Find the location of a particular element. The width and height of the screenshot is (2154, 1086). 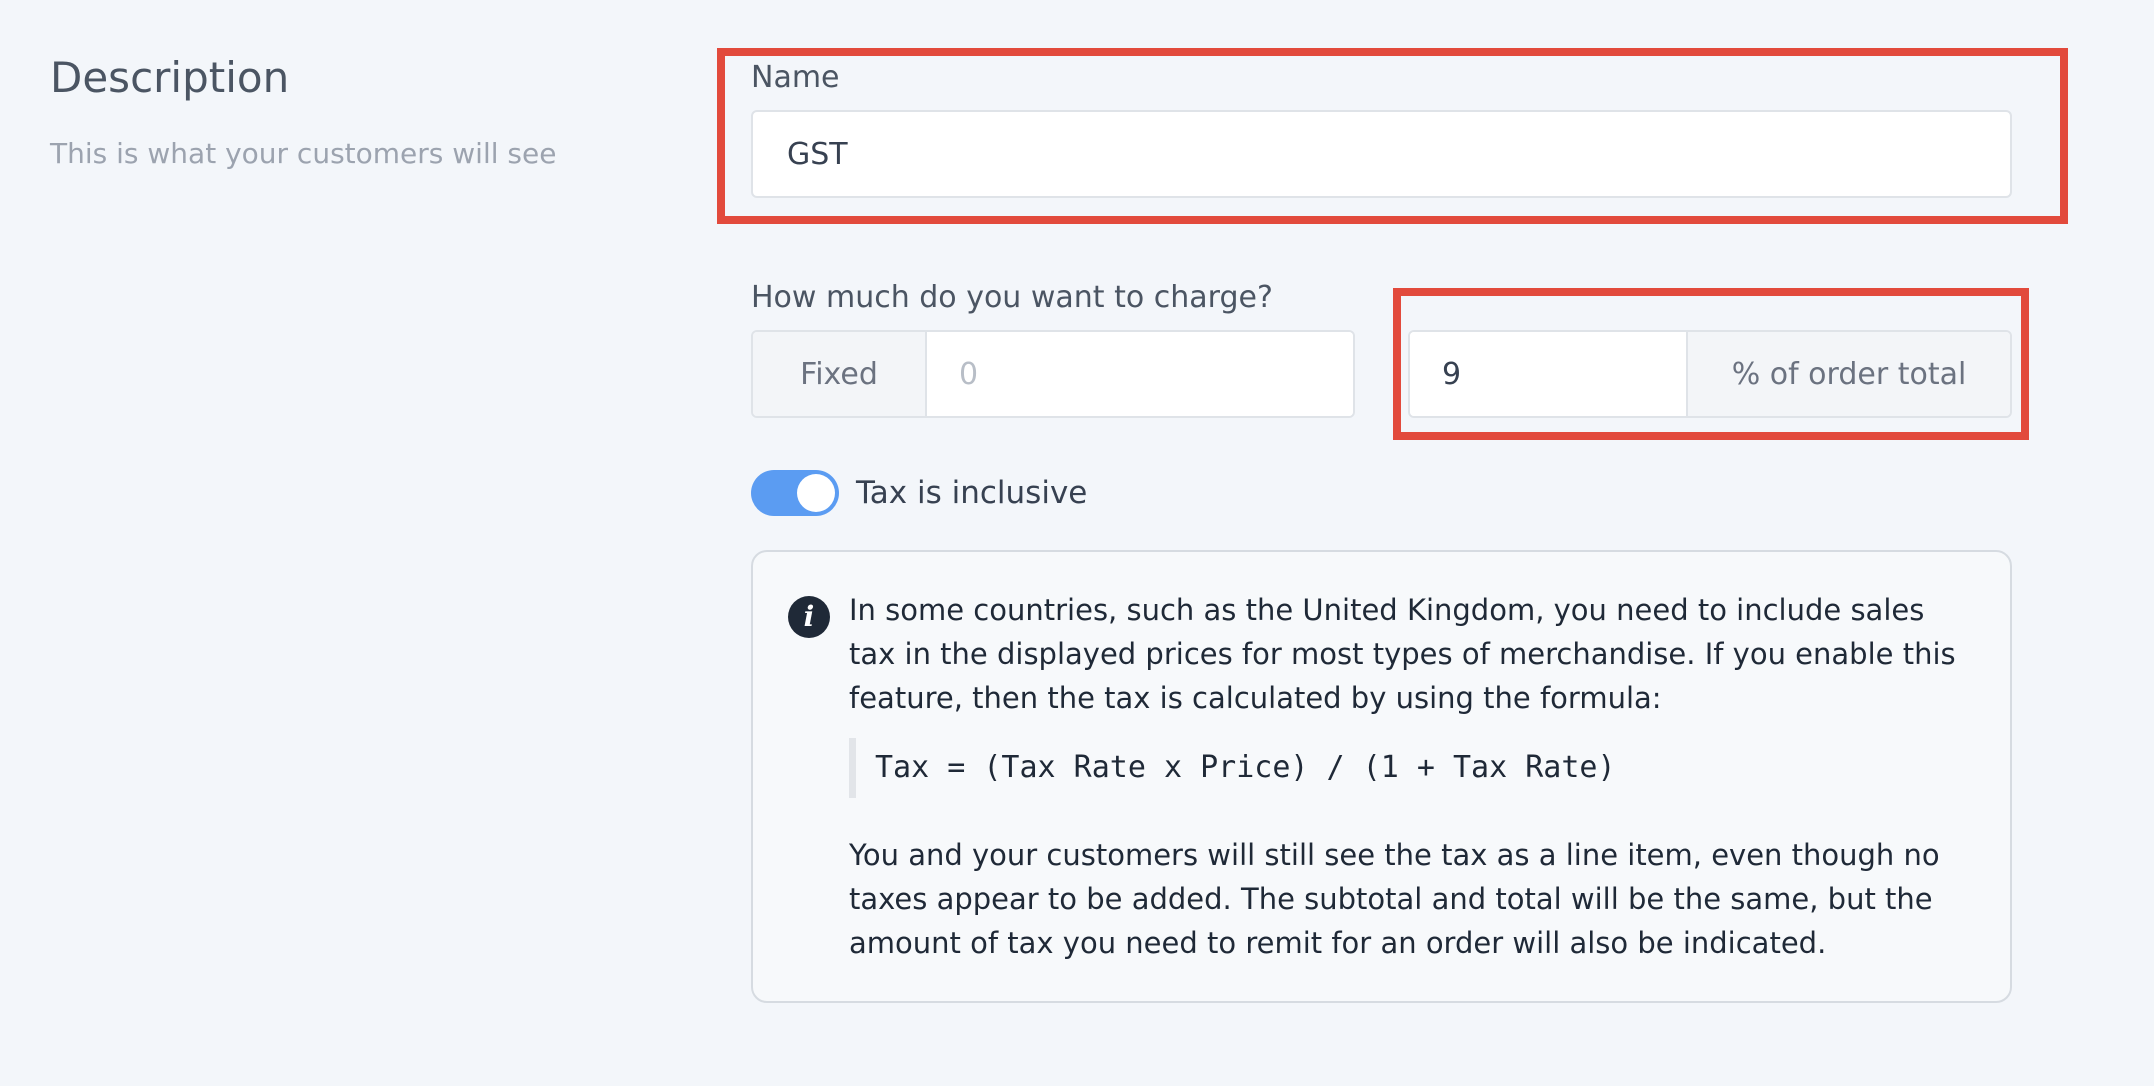

toggle-knob is located at coordinates (816, 493).